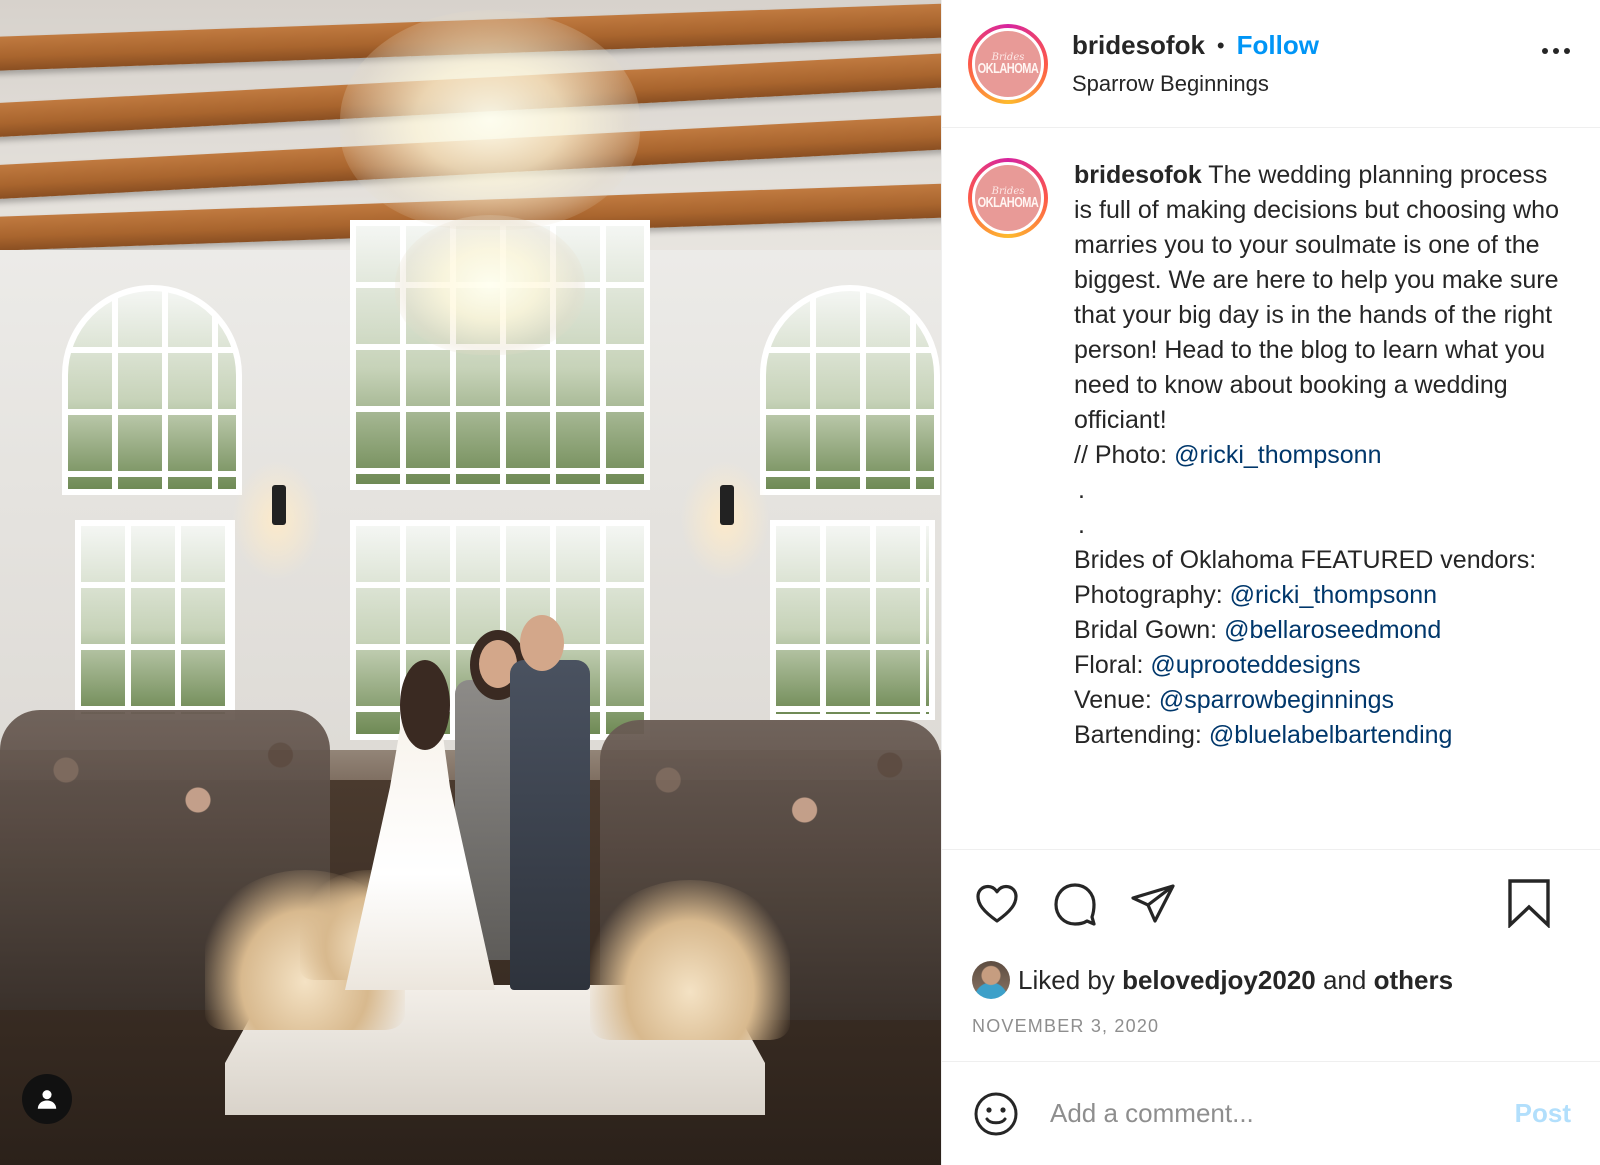  What do you see at coordinates (1305, 560) in the screenshot?
I see `caption-line: Brides of Oklahoma FEATURED vendors:` at bounding box center [1305, 560].